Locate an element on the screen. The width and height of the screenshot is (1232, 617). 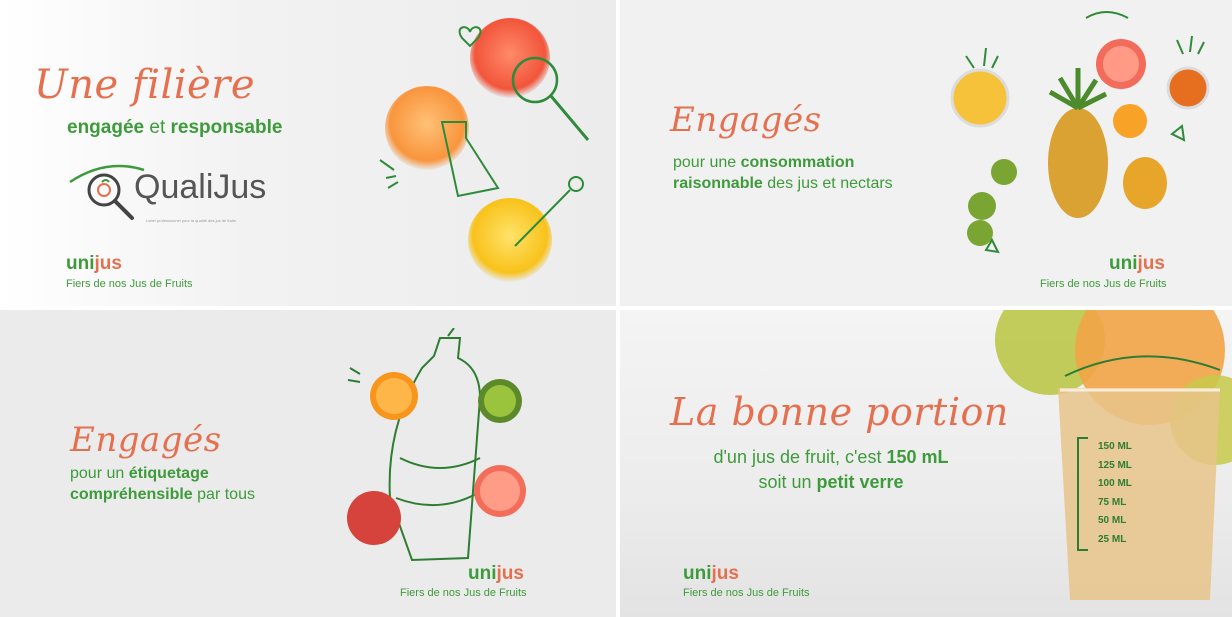
bottle-illustration is located at coordinates (436, 445).